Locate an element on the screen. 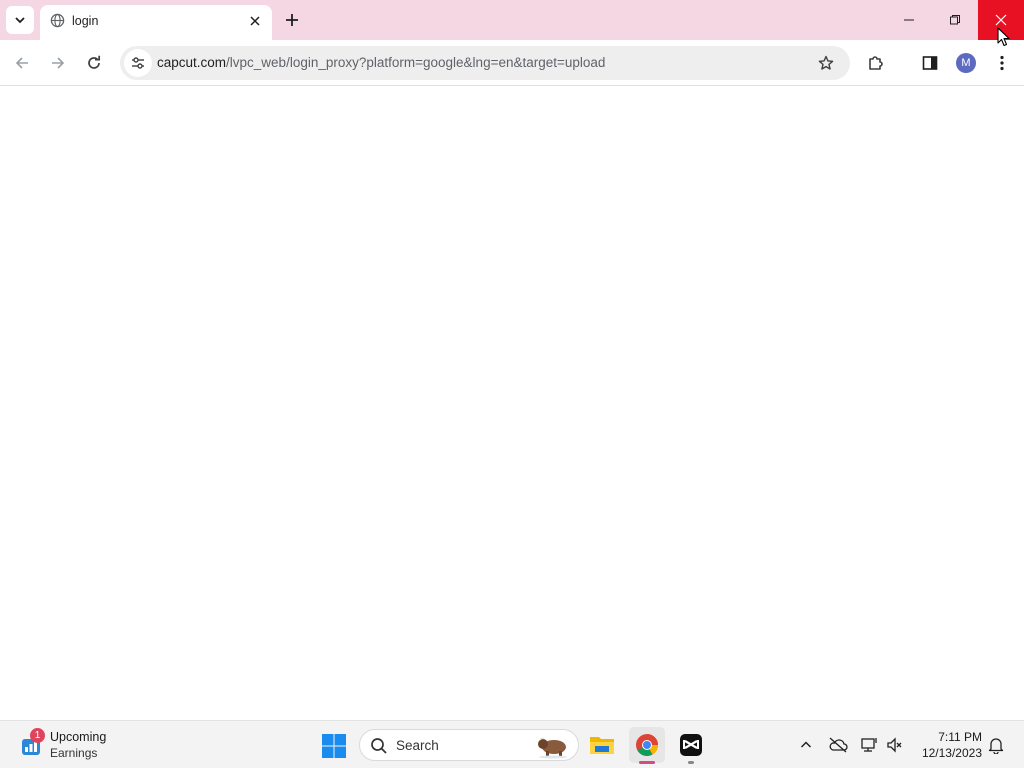 The image size is (1024, 768). tab-close-button is located at coordinates (255, 21).